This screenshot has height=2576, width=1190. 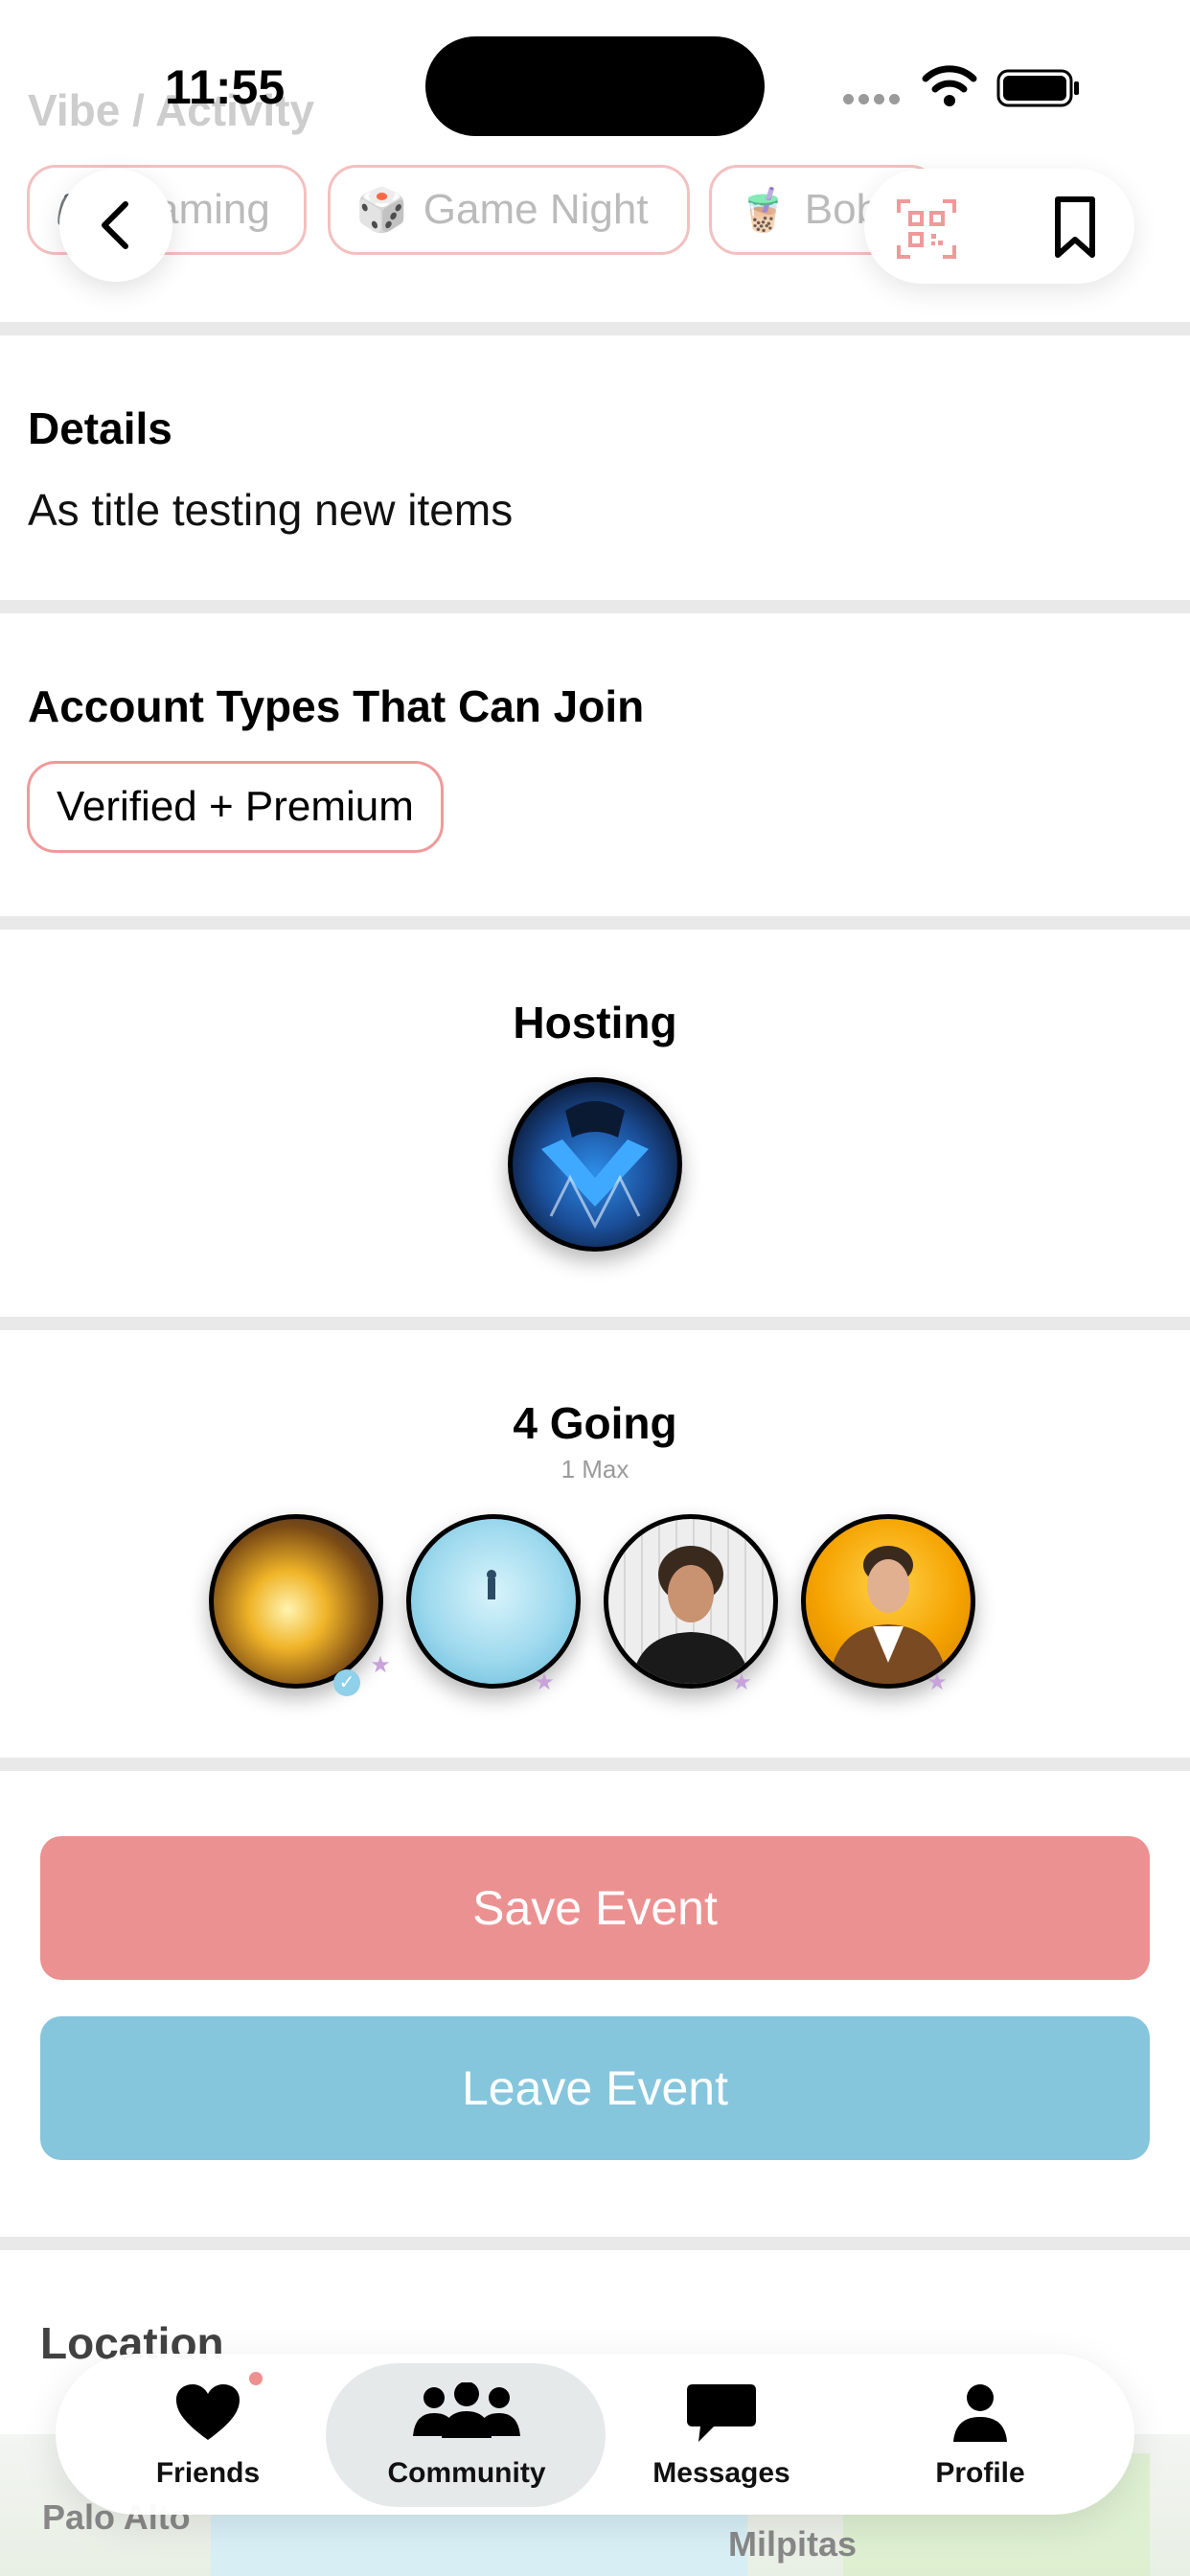 I want to click on details-title: Details, so click(x=100, y=428).